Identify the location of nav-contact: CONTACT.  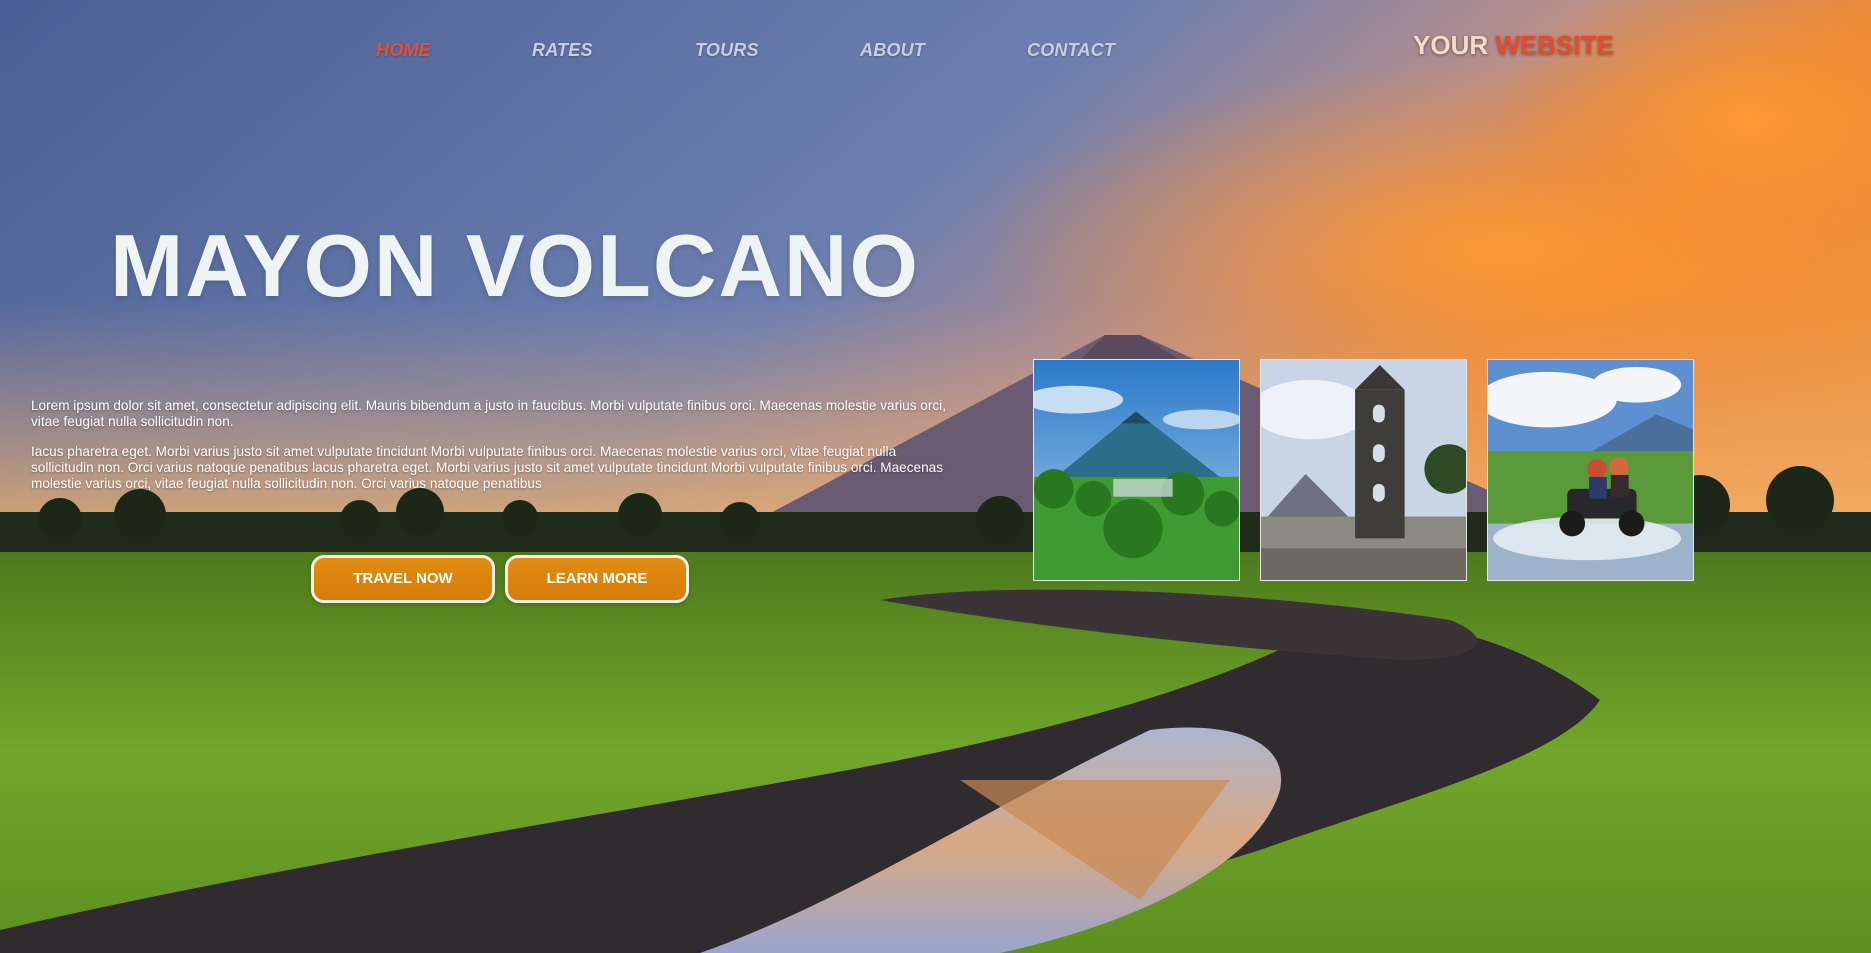
(1071, 50).